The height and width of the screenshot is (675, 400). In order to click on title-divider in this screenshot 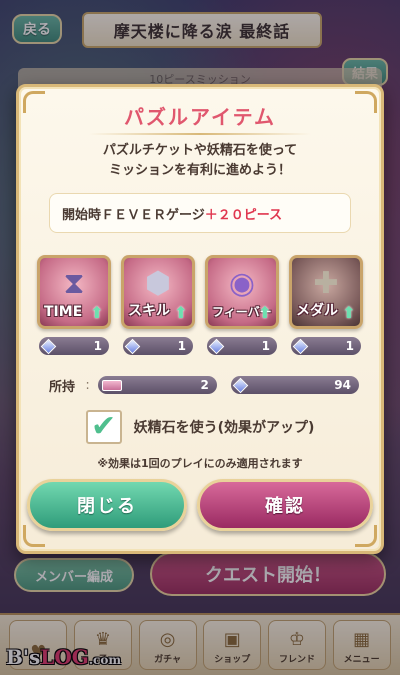, I will do `click(200, 134)`.